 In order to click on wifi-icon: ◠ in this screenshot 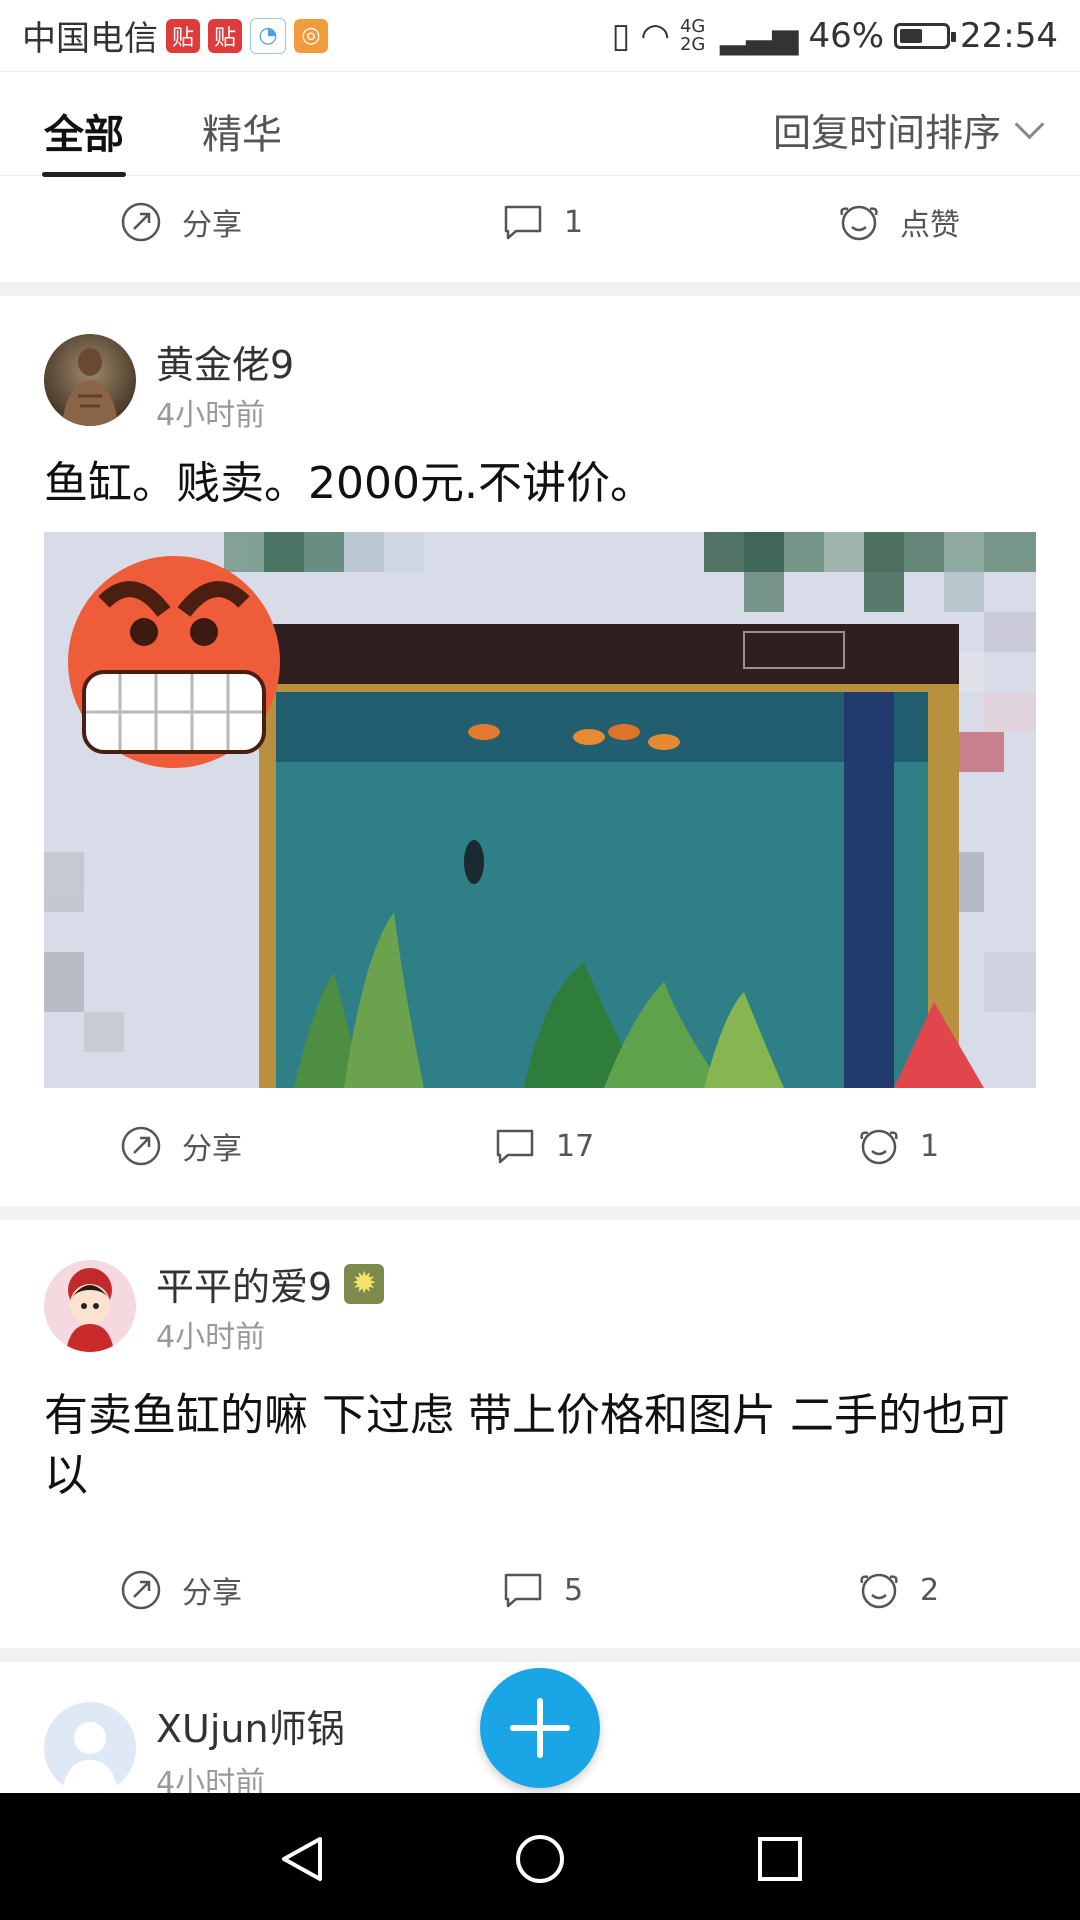, I will do `click(655, 35)`.